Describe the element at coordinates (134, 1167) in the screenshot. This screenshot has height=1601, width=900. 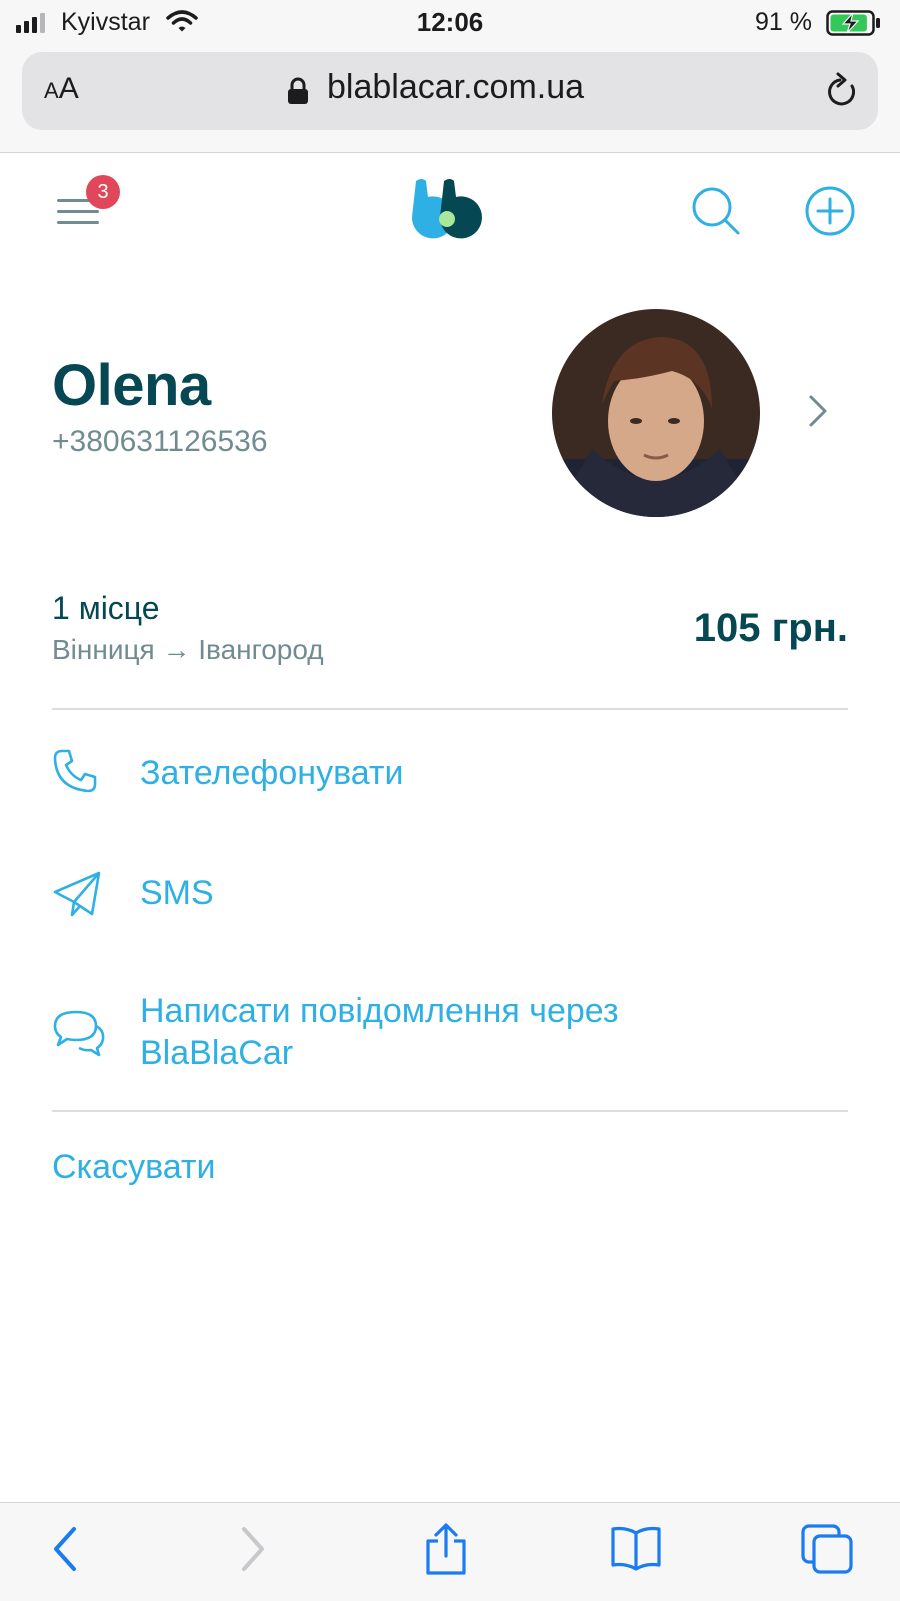
I see `cancel-button: Скасувати` at that location.